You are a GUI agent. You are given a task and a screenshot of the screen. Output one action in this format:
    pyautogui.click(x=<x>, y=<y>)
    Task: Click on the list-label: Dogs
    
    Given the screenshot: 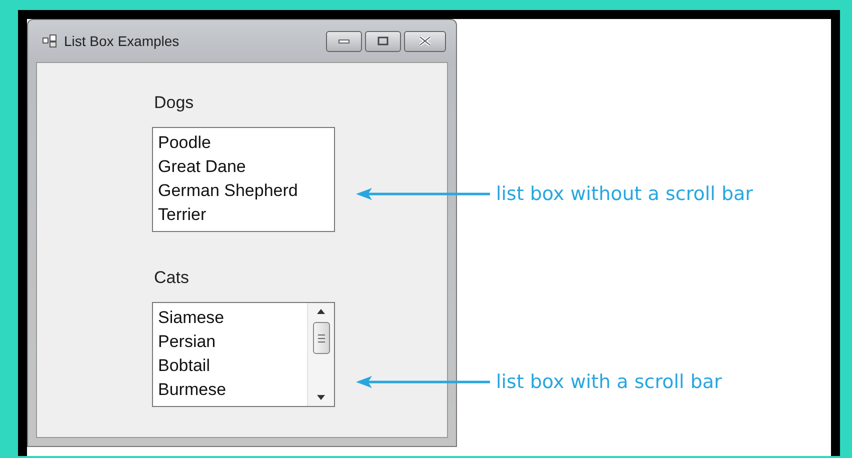 What is the action you would take?
    pyautogui.click(x=174, y=103)
    